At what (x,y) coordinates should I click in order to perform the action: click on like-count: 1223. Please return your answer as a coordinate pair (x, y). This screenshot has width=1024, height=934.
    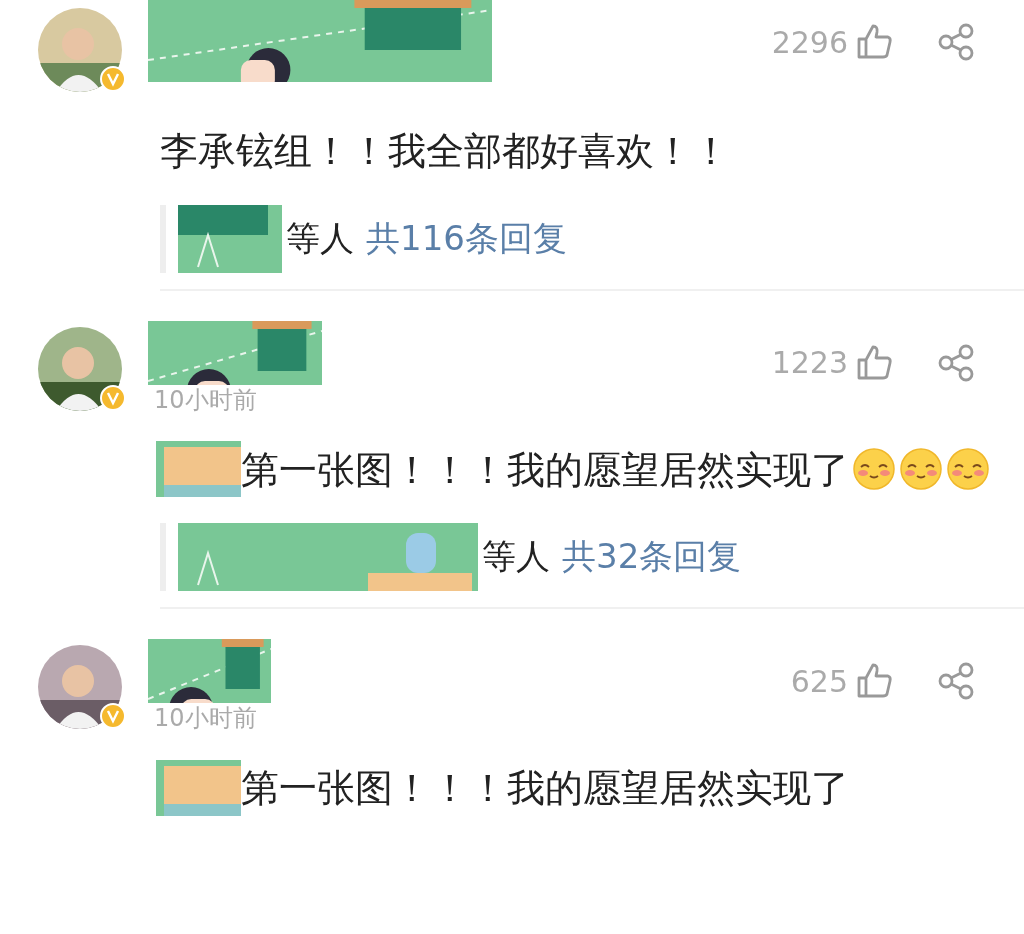
    Looking at the image, I should click on (809, 362).